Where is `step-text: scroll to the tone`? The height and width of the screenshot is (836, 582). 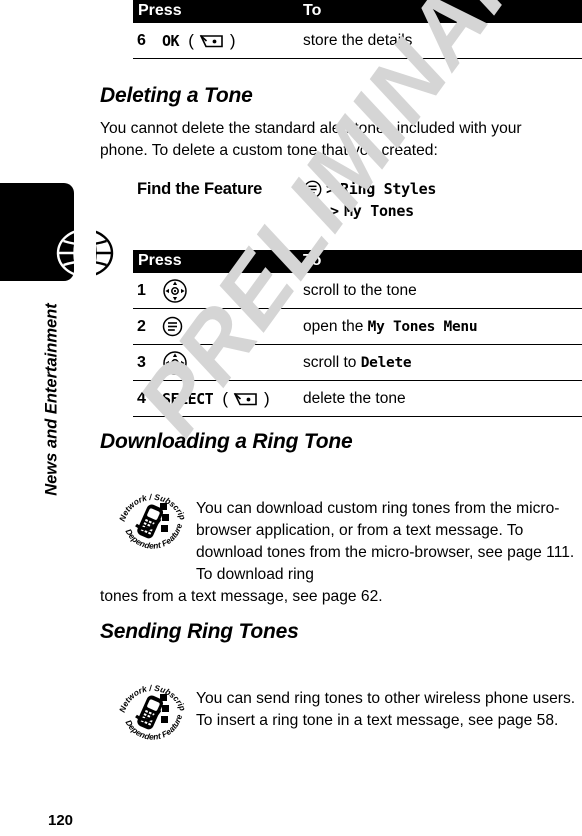 step-text: scroll to the tone is located at coordinates (360, 290).